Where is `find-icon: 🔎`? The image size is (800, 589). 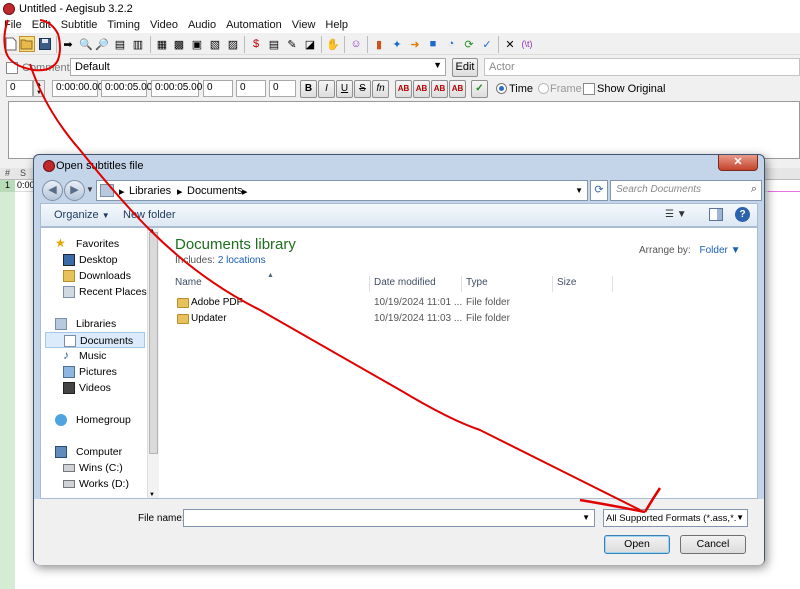
find-icon: 🔎 is located at coordinates (102, 44).